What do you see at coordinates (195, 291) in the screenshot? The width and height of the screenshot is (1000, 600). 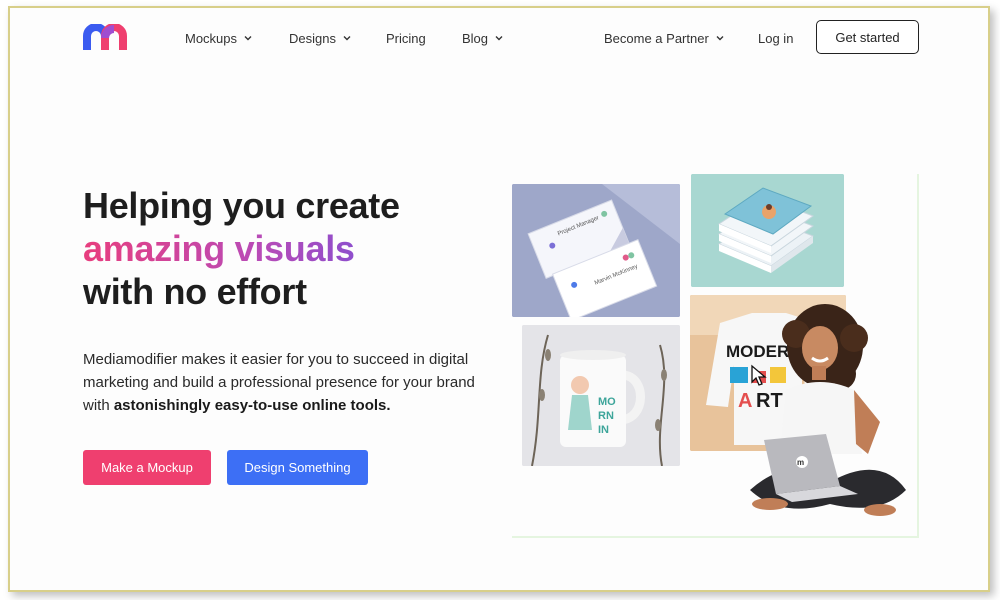 I see `headline-line-3: with no effort` at bounding box center [195, 291].